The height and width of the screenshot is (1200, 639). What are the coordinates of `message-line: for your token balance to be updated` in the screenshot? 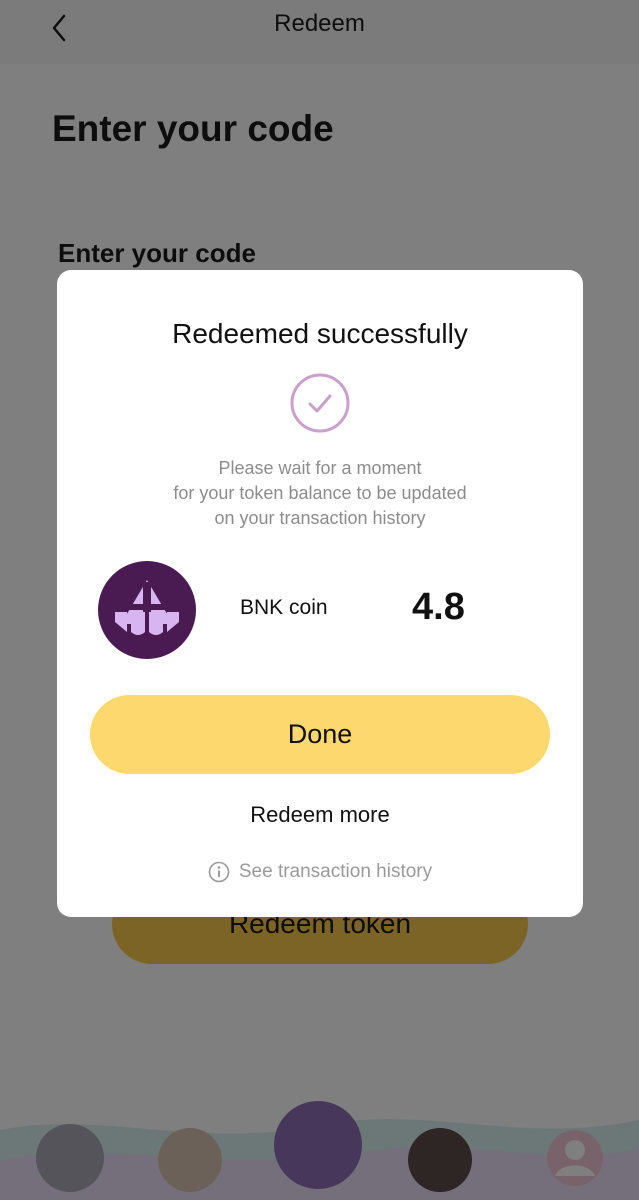 It's located at (320, 493).